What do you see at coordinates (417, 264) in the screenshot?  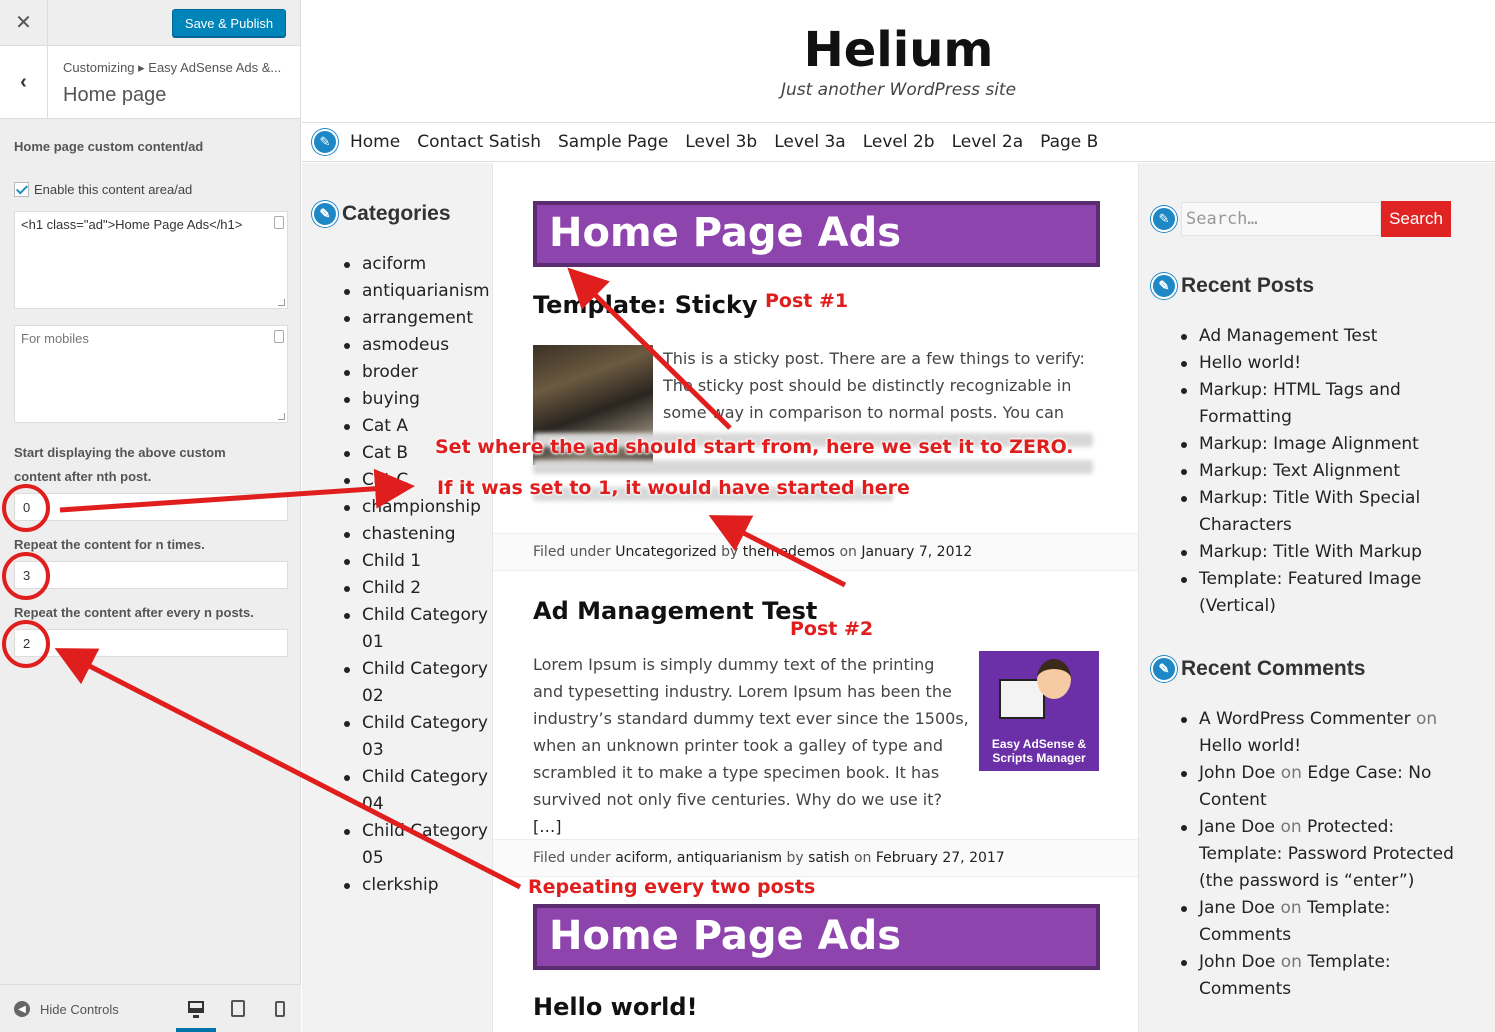 I see `category-item: aciform` at bounding box center [417, 264].